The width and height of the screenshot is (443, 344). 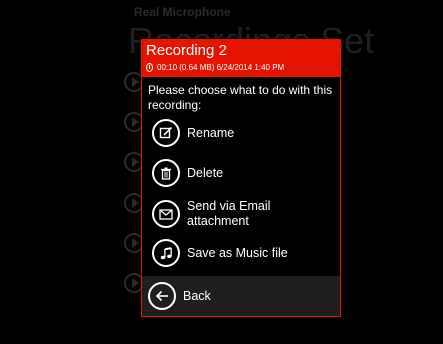 I want to click on back-arrow-icon, so click(x=162, y=296).